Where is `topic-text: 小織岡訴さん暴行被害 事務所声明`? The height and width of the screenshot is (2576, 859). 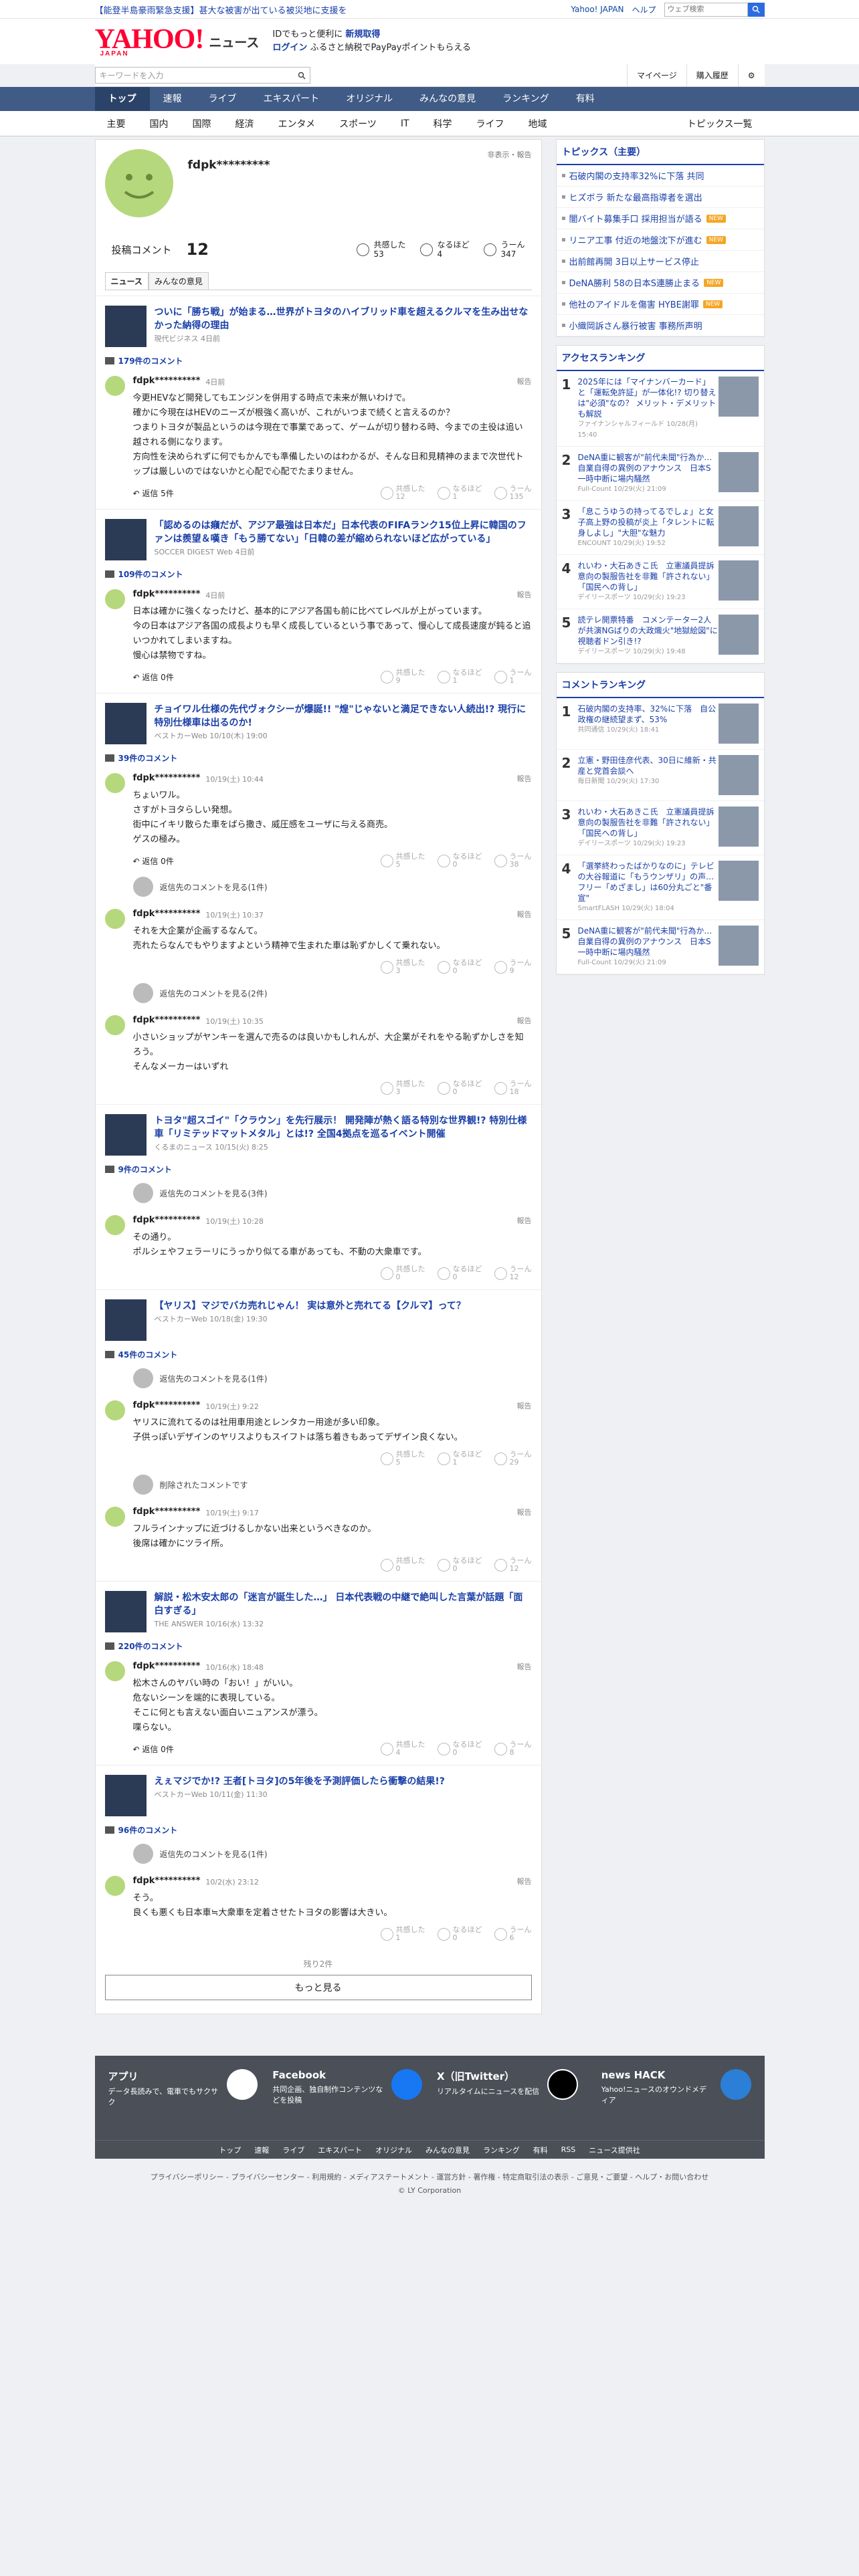 topic-text: 小織岡訴さん暴行被害 事務所声明 is located at coordinates (635, 325).